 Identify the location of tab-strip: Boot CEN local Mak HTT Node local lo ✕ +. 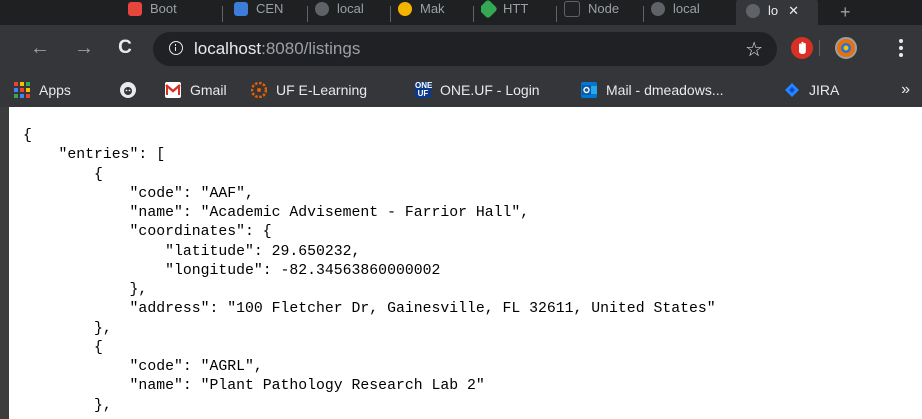
(461, 12).